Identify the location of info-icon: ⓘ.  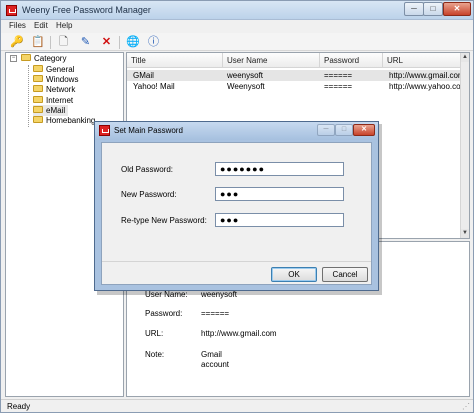
(153, 42).